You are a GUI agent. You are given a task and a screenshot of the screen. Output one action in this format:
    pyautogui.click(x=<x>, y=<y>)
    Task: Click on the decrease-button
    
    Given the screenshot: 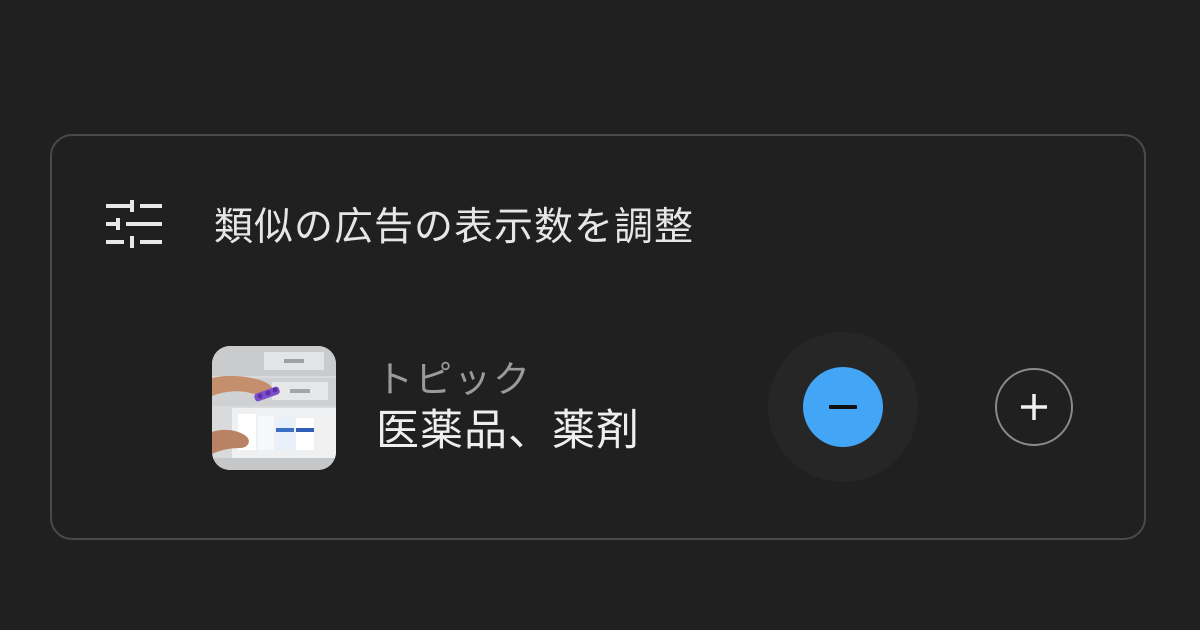 What is the action you would take?
    pyautogui.click(x=843, y=407)
    